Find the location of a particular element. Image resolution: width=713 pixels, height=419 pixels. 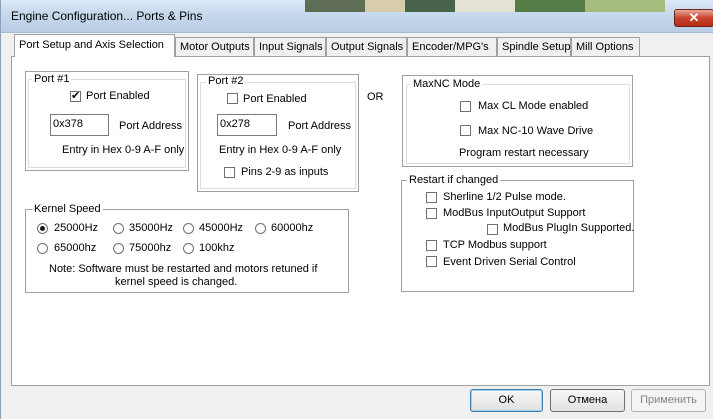

port2-pins-checkbox is located at coordinates (229, 172).